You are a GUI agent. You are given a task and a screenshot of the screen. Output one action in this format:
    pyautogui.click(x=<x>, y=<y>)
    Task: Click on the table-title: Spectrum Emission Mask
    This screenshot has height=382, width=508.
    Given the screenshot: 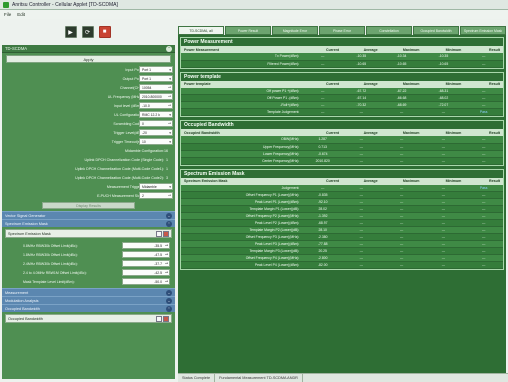 What is the action you would take?
    pyautogui.click(x=242, y=181)
    